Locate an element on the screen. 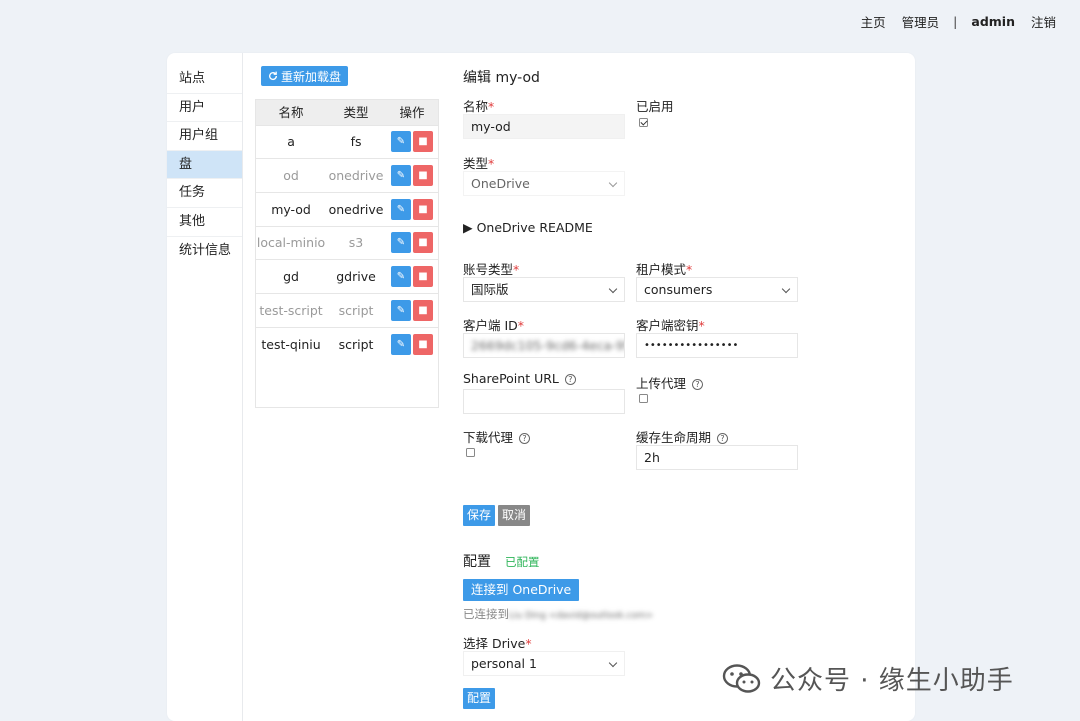 The height and width of the screenshot is (721, 1080). connected-prefix: 已连接到 is located at coordinates (486, 614).